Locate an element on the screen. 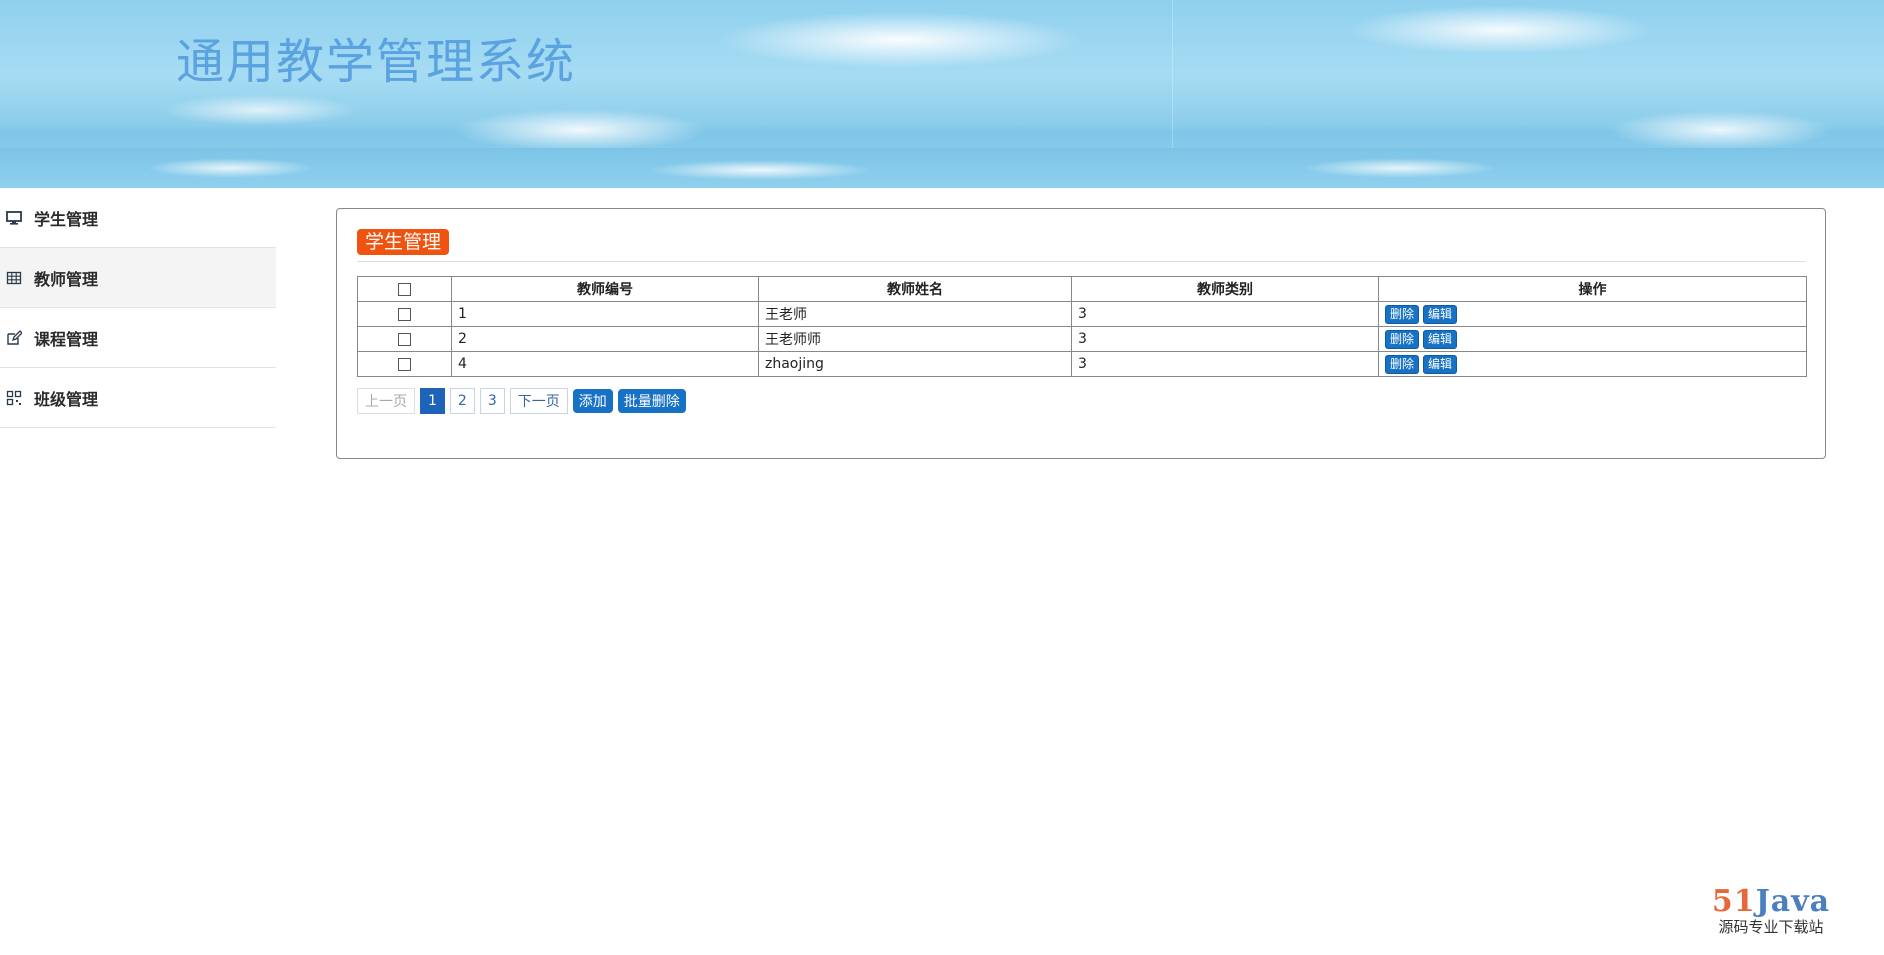 The width and height of the screenshot is (1884, 955). panel-title: 学生管理 is located at coordinates (403, 242).